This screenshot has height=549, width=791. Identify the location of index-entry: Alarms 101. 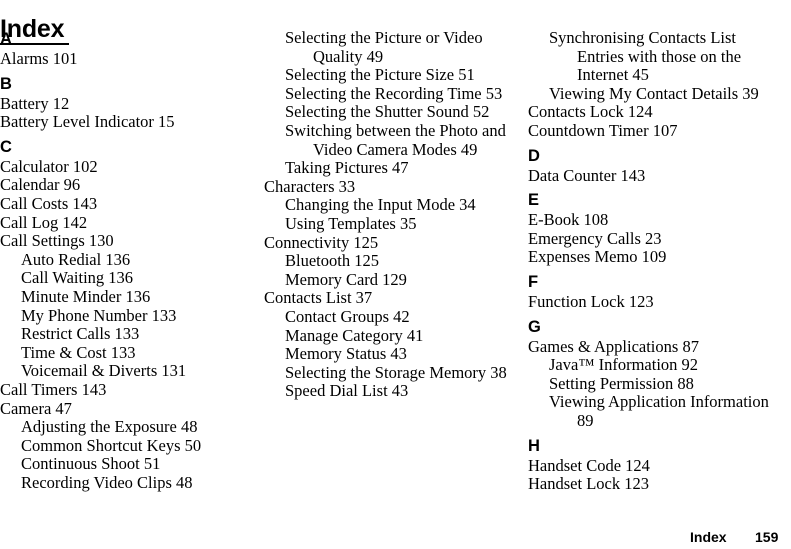
(39, 58).